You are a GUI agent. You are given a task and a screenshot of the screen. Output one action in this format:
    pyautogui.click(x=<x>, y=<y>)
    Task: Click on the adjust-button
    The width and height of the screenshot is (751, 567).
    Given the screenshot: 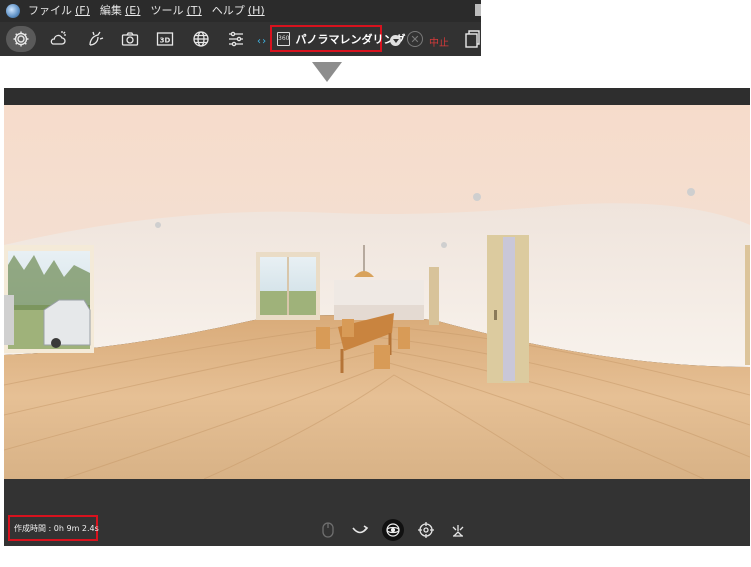 What is the action you would take?
    pyautogui.click(x=236, y=39)
    